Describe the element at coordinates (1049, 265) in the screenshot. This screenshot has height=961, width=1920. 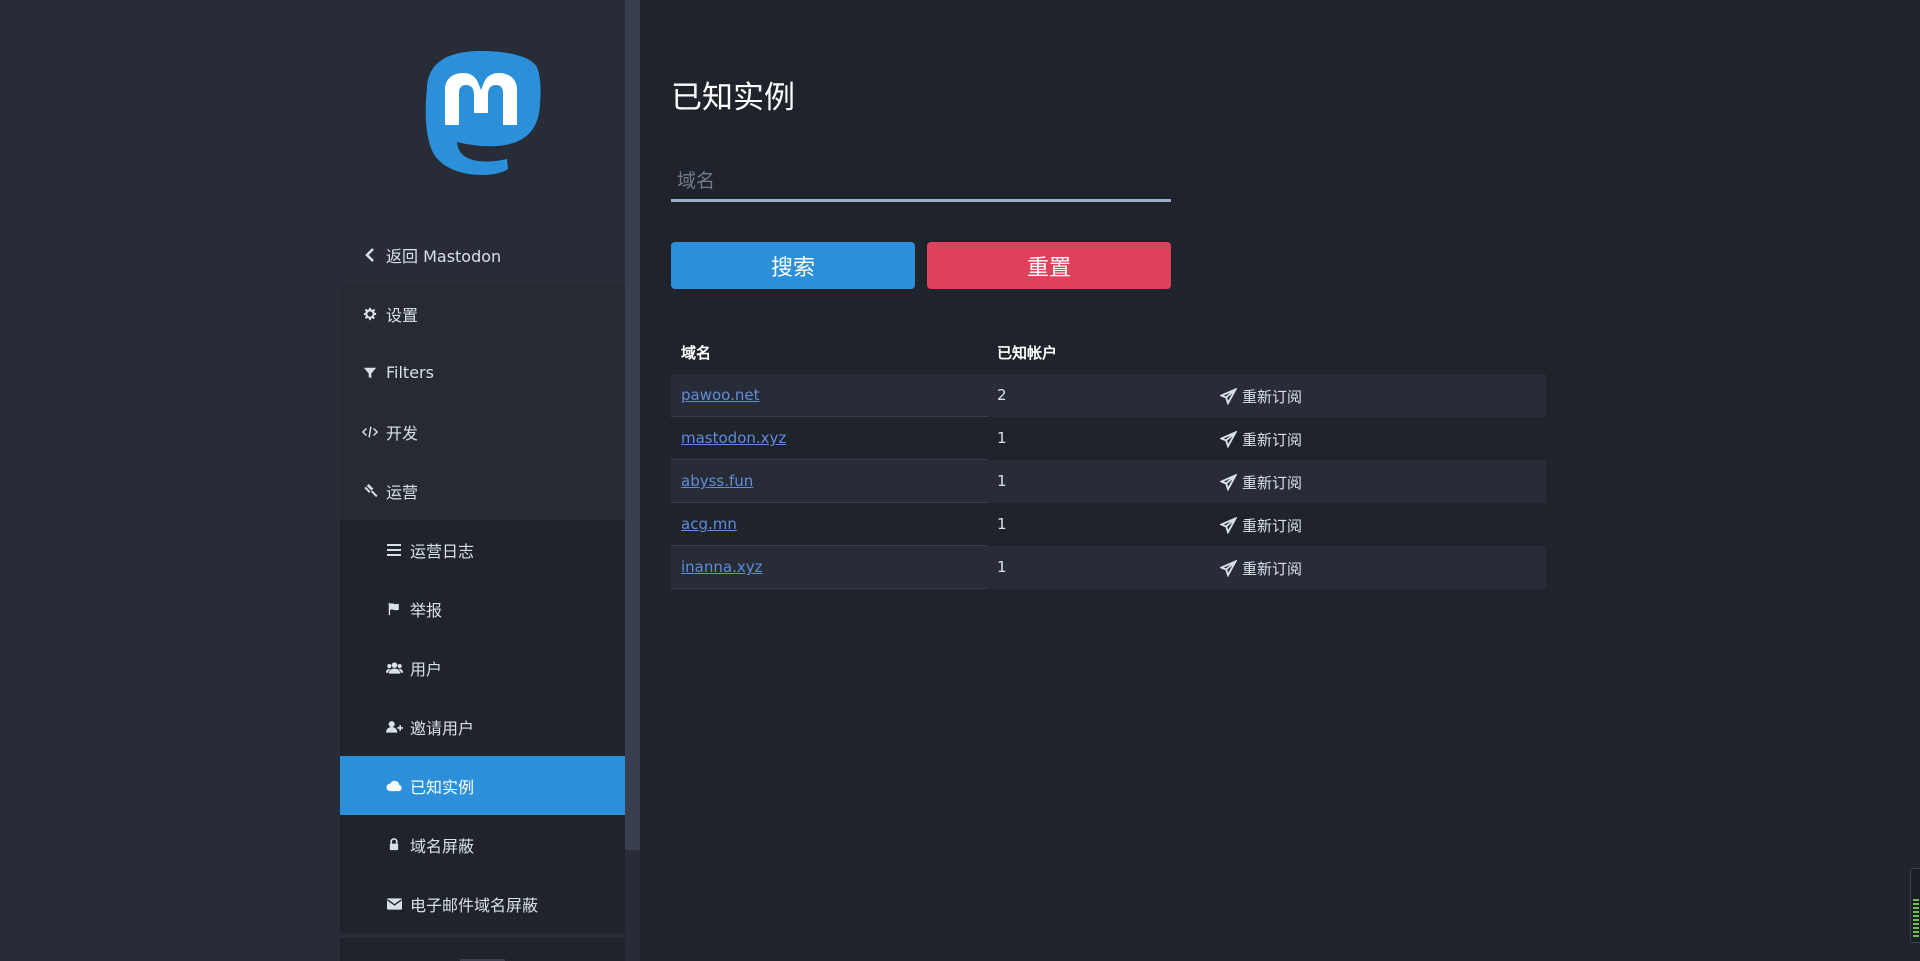
I see `reset-button: 重置` at that location.